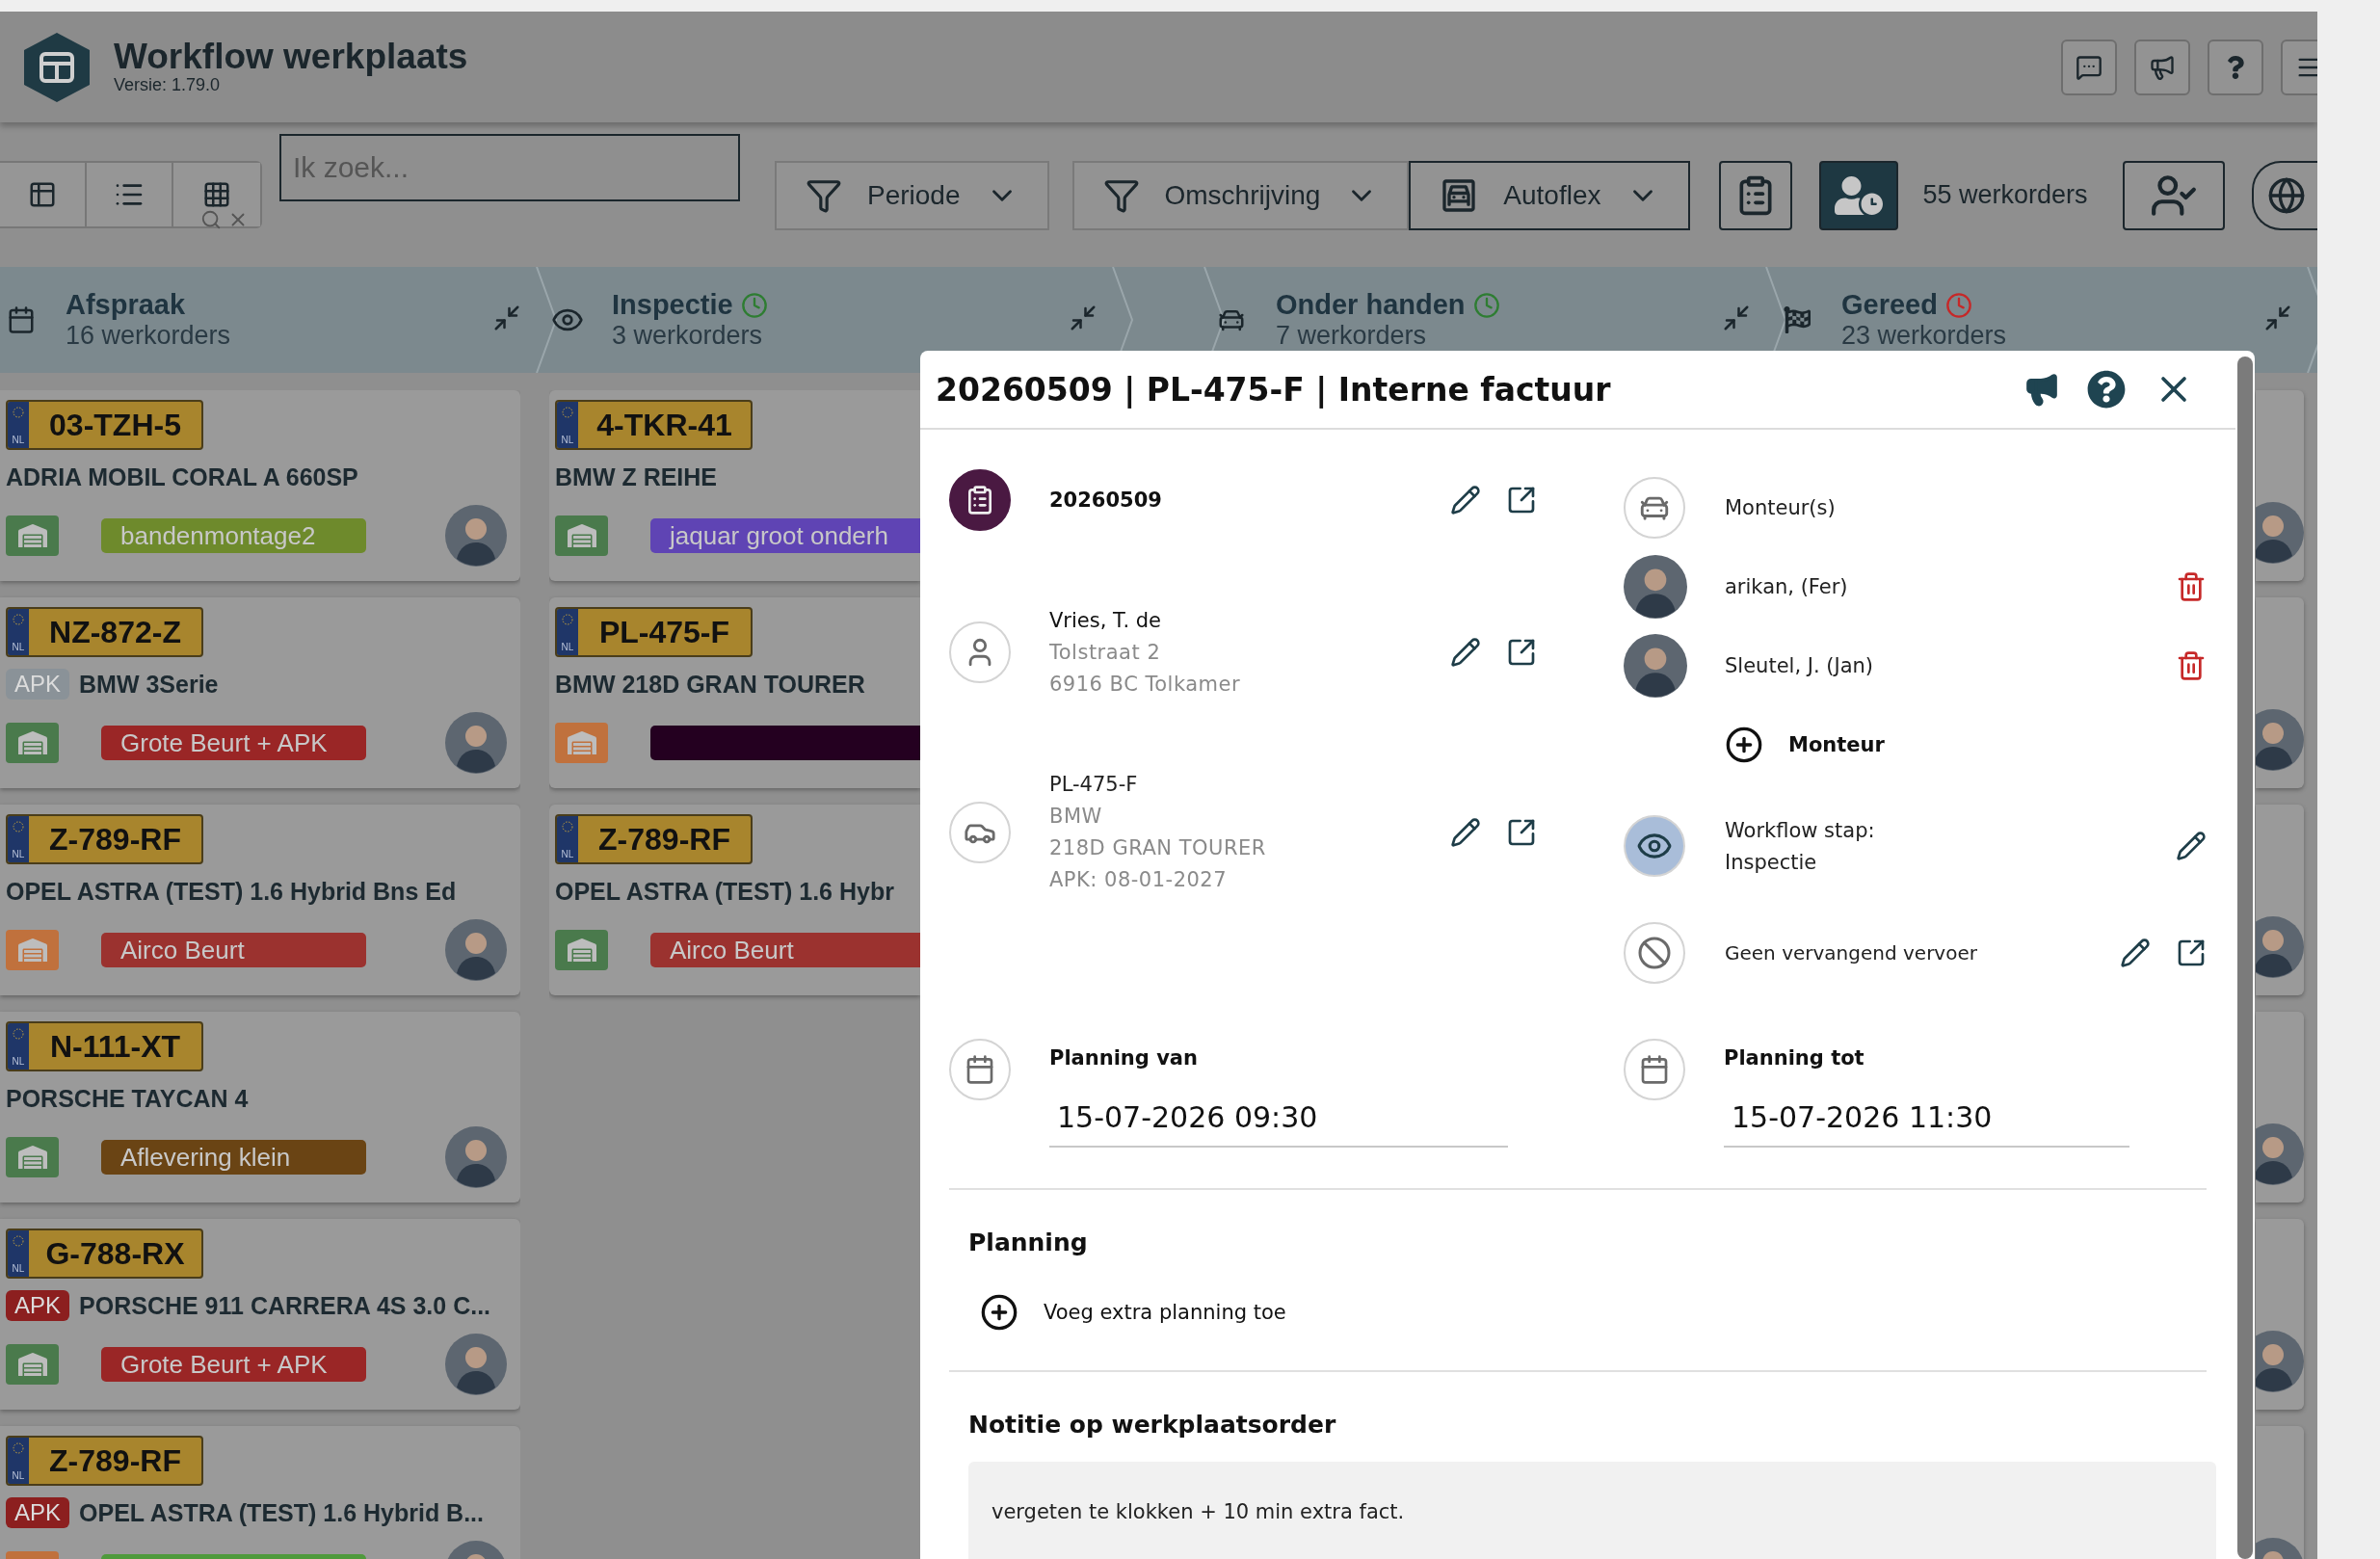  Describe the element at coordinates (1655, 666) in the screenshot. I see `mechanic-avatar` at that location.